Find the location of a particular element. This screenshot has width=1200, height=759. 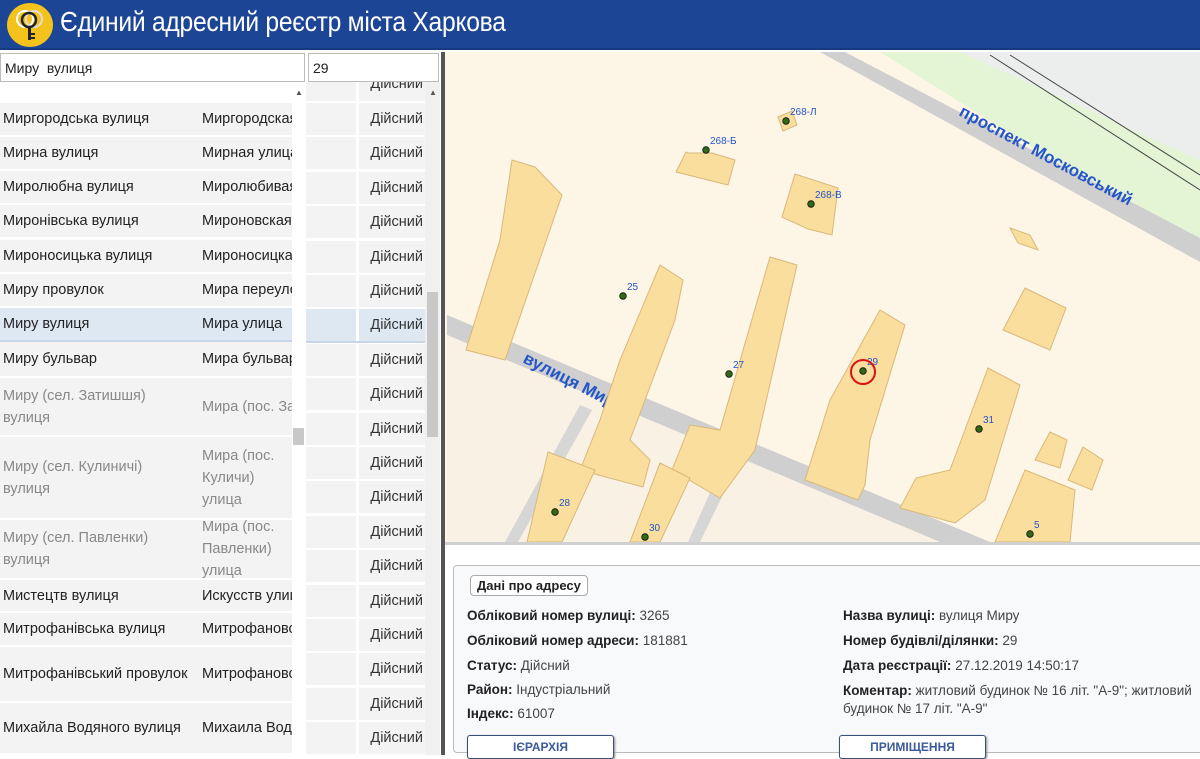

street-name-ru: Михаила Водяного is located at coordinates (247, 728).